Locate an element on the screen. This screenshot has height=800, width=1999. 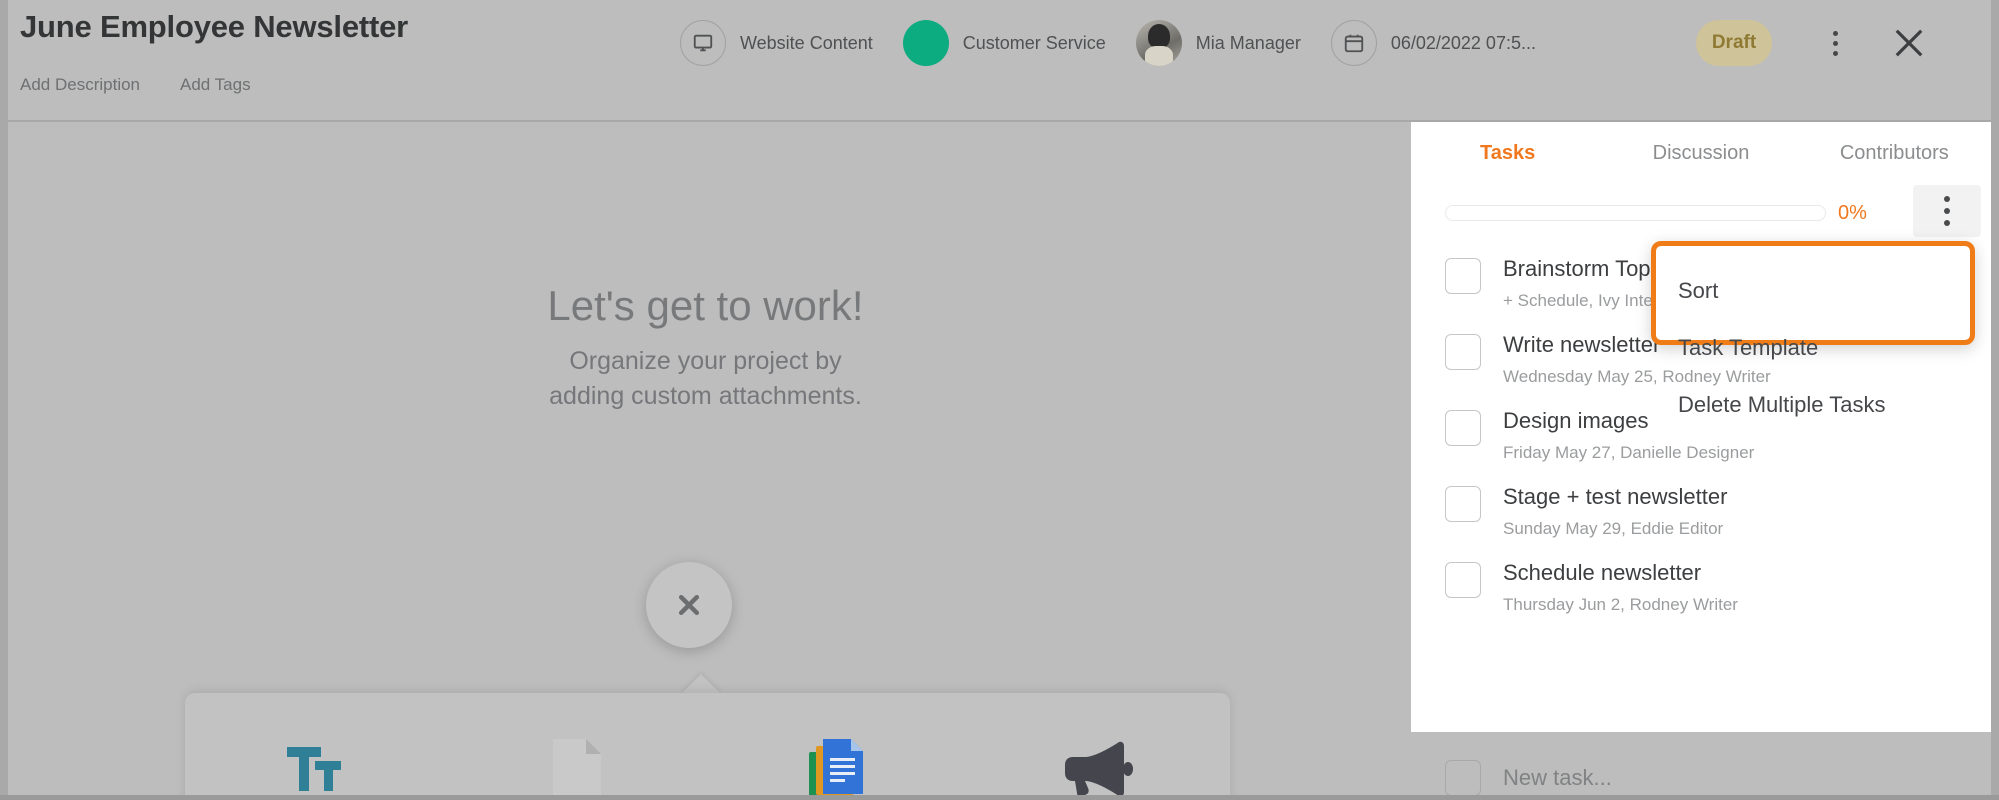
file-icon is located at coordinates (577, 766).